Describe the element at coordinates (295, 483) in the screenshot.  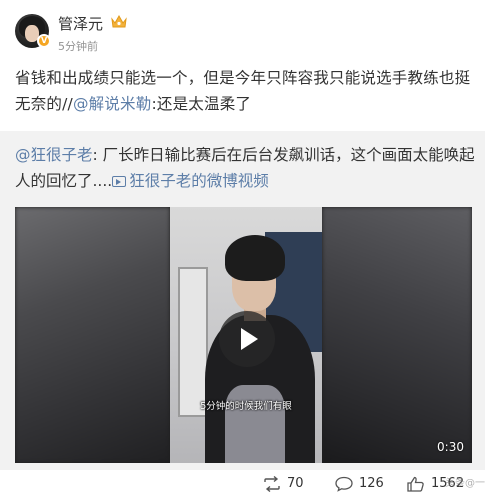
I see `forward-count: 70` at that location.